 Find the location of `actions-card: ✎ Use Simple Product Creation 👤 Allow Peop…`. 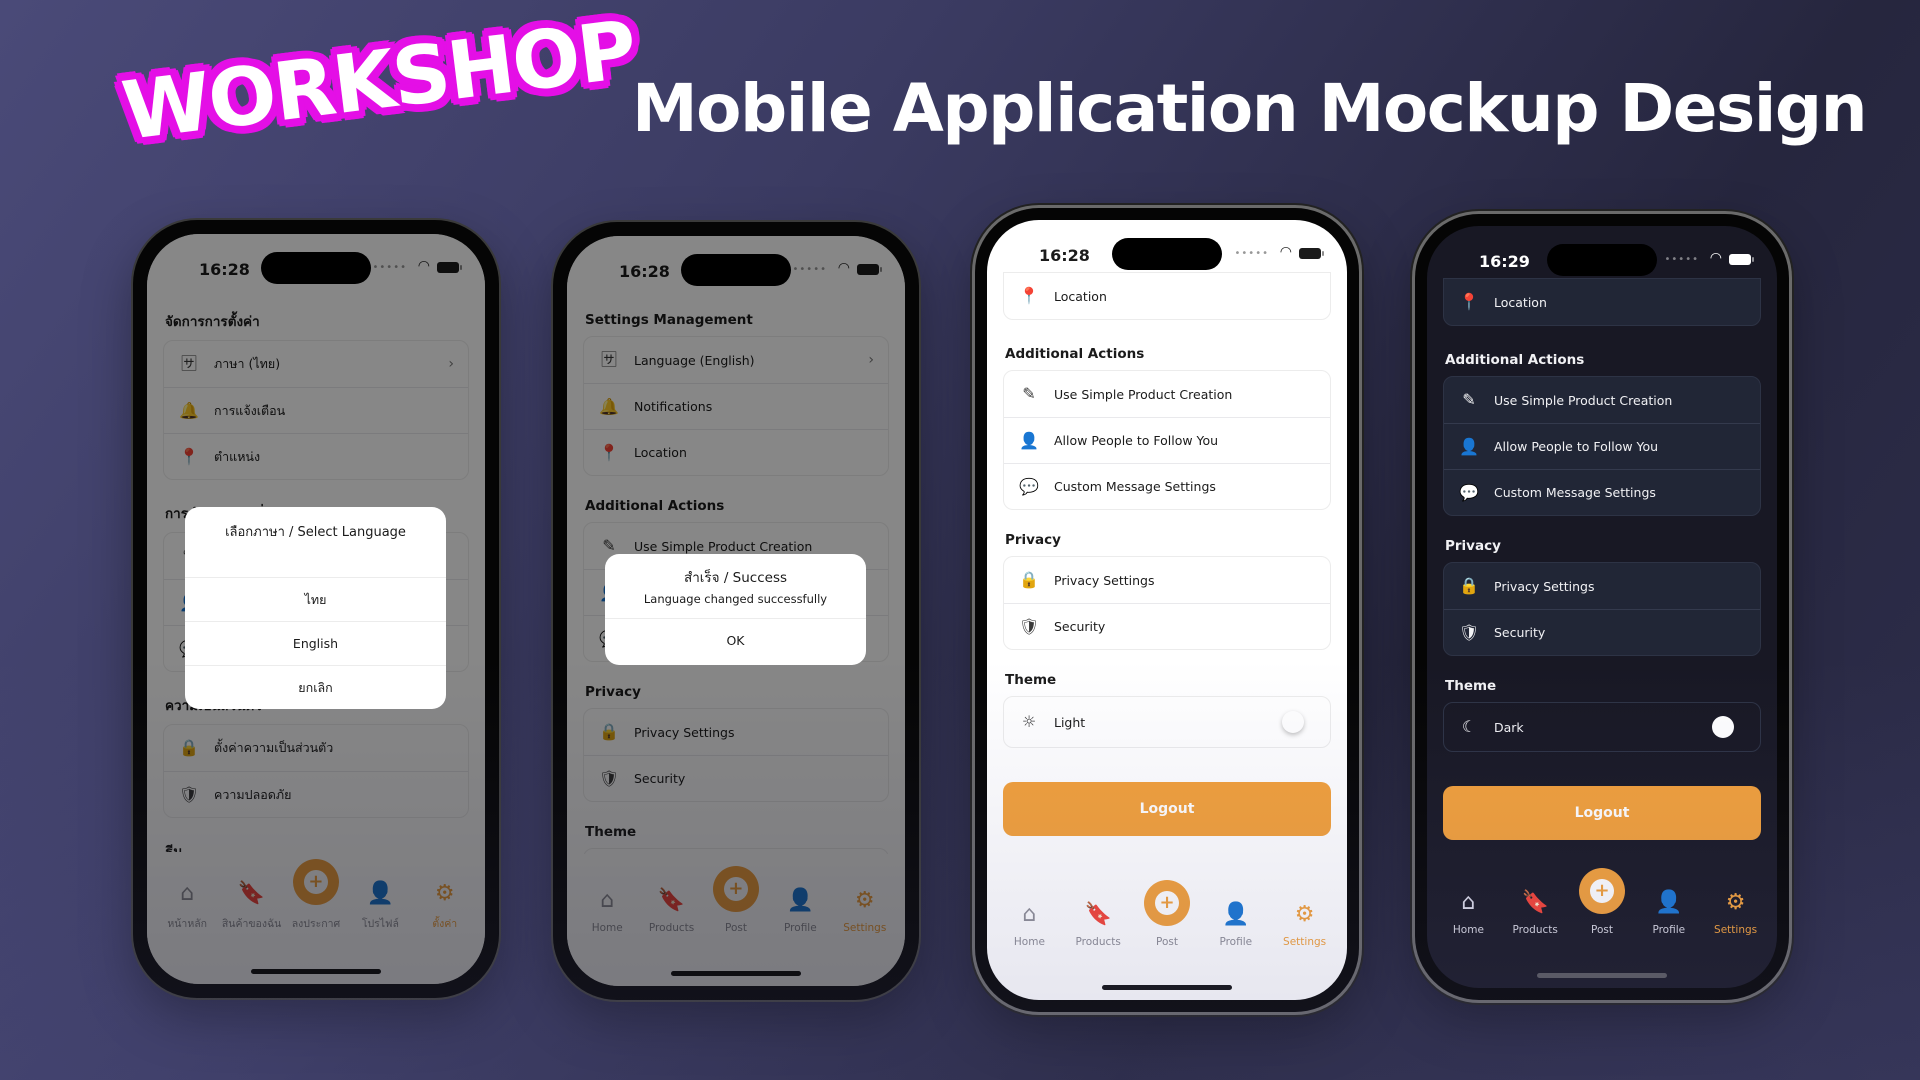

actions-card: ✎ Use Simple Product Creation 👤 Allow Peop… is located at coordinates (1167, 440).